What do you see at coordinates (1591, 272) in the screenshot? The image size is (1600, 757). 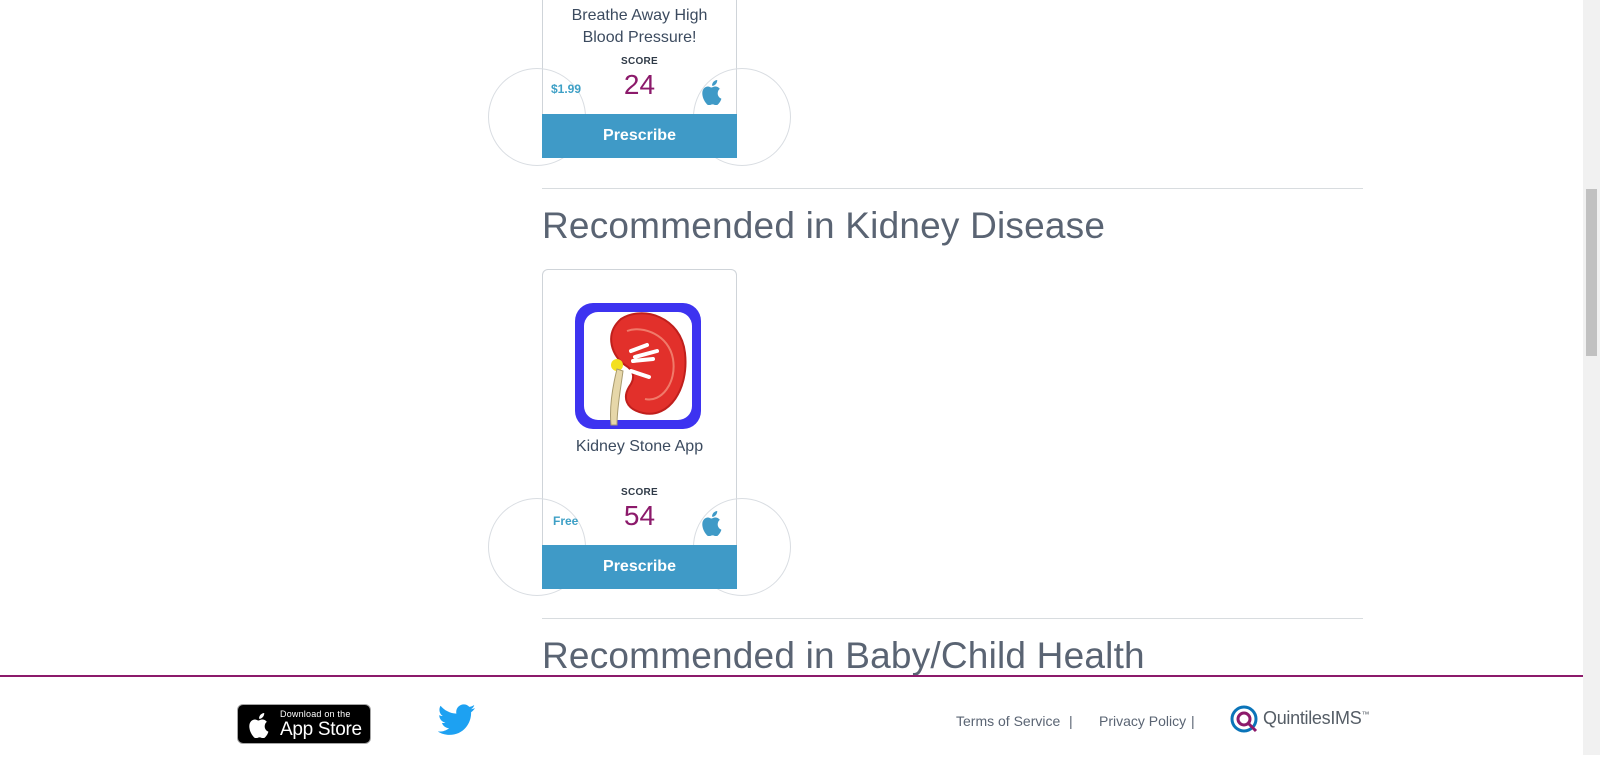 I see `scrollbar-thumb` at bounding box center [1591, 272].